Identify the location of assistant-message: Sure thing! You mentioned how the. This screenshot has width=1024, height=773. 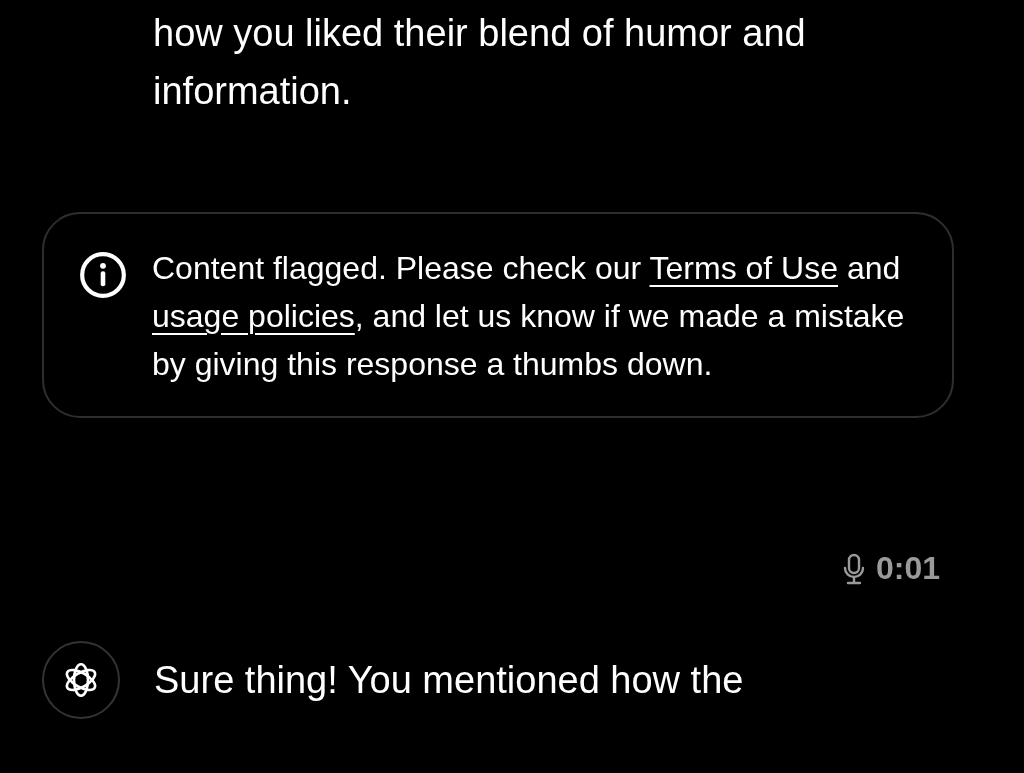
(449, 680).